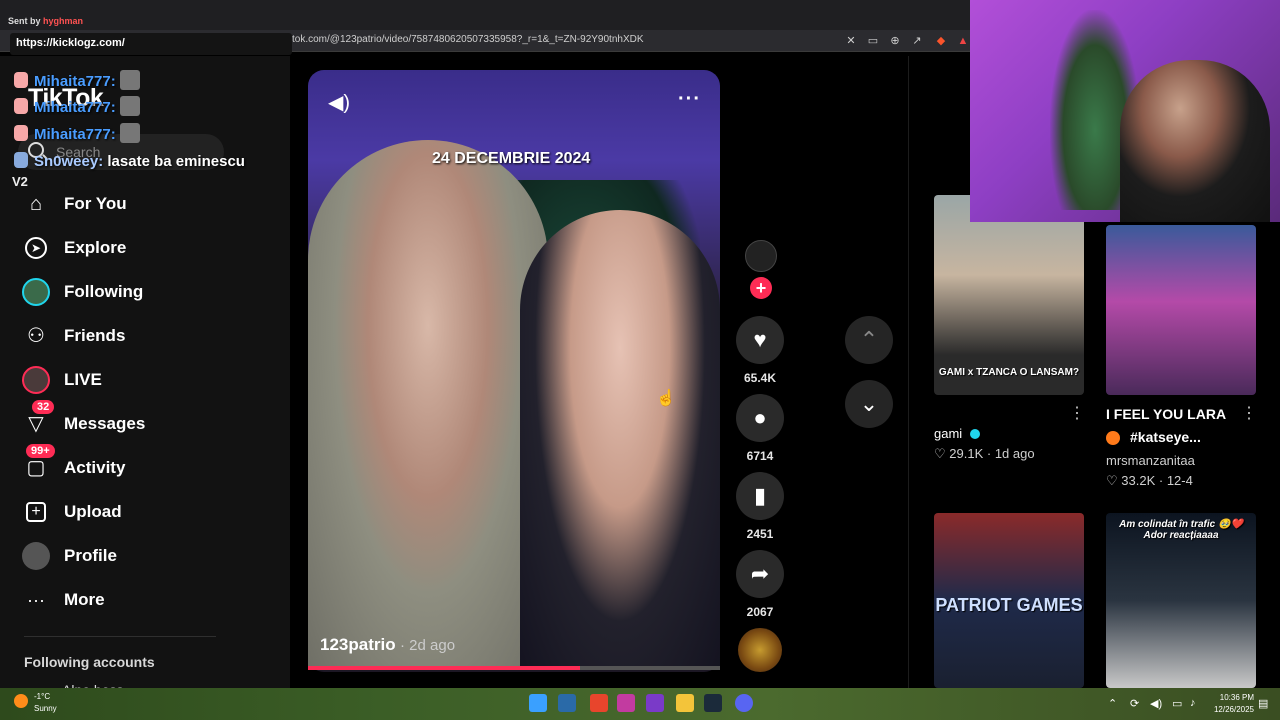 Image resolution: width=1280 pixels, height=720 pixels. I want to click on steam-icon, so click(713, 703).